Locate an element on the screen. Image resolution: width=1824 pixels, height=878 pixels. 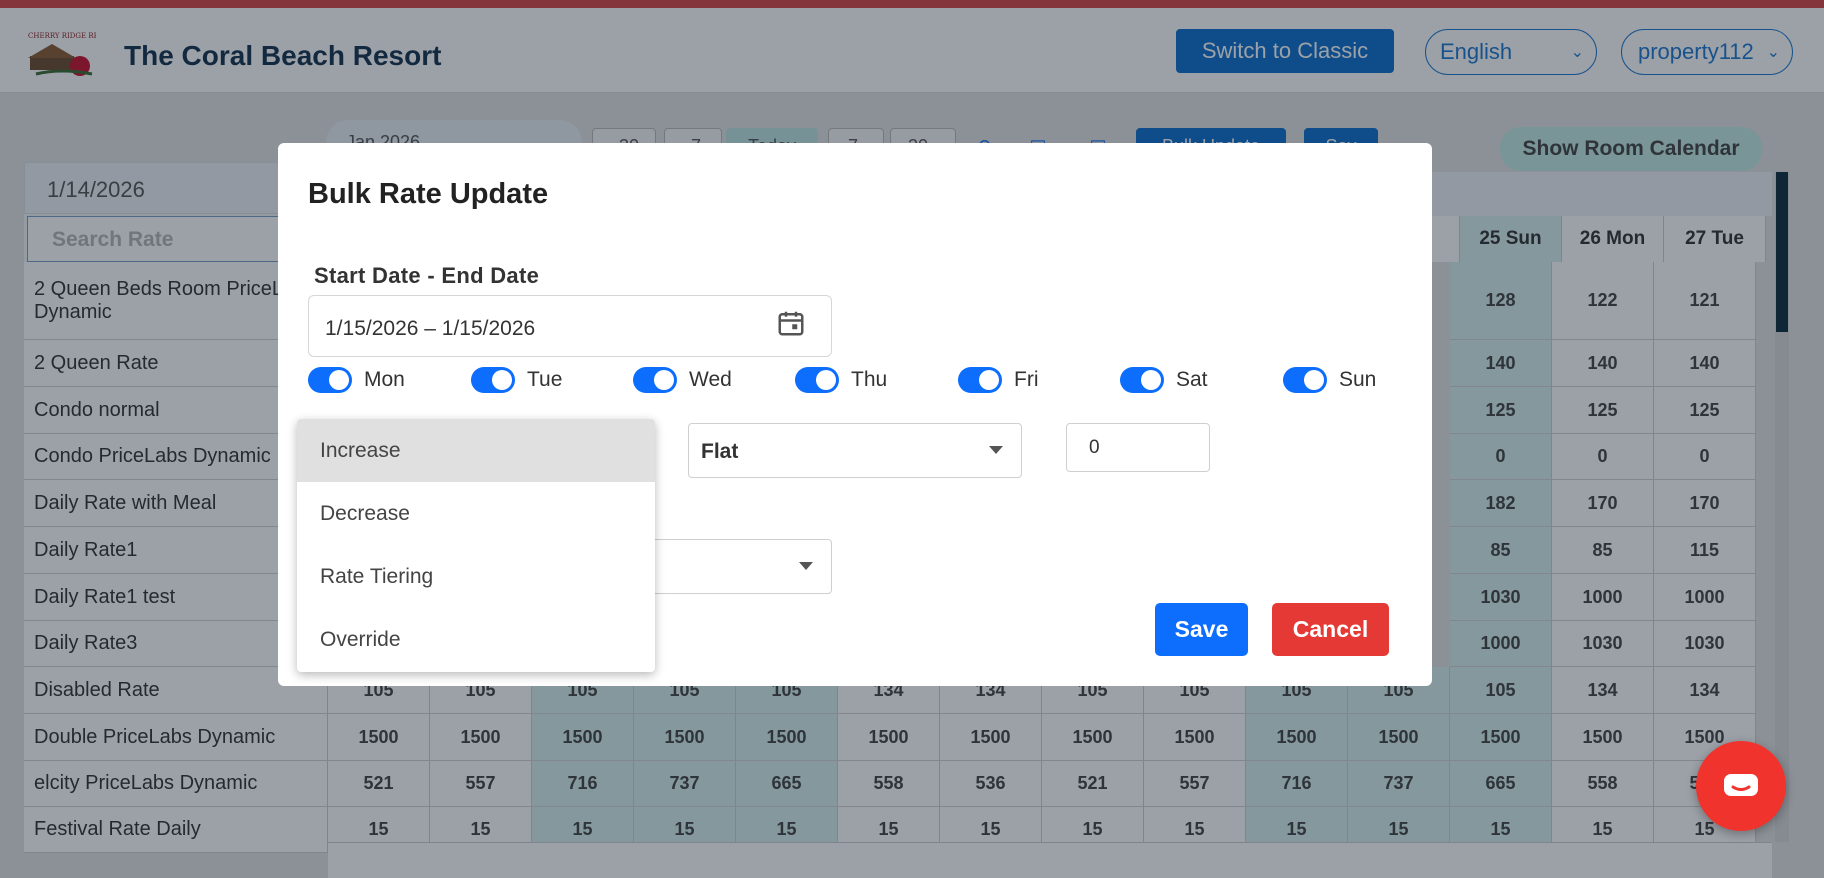
day-label: Wed is located at coordinates (710, 379).